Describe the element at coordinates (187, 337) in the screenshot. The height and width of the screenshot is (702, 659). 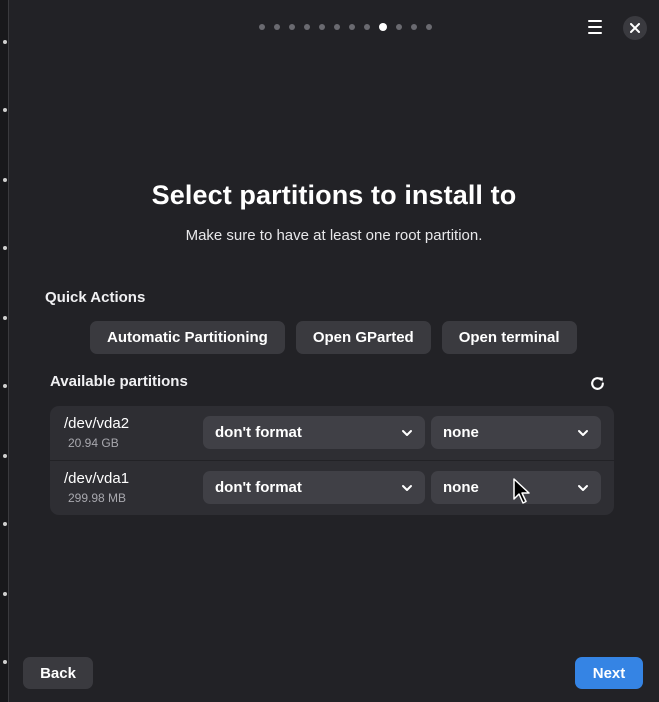
I see `automatic-partitioning-button: Automatic Partitioning` at that location.